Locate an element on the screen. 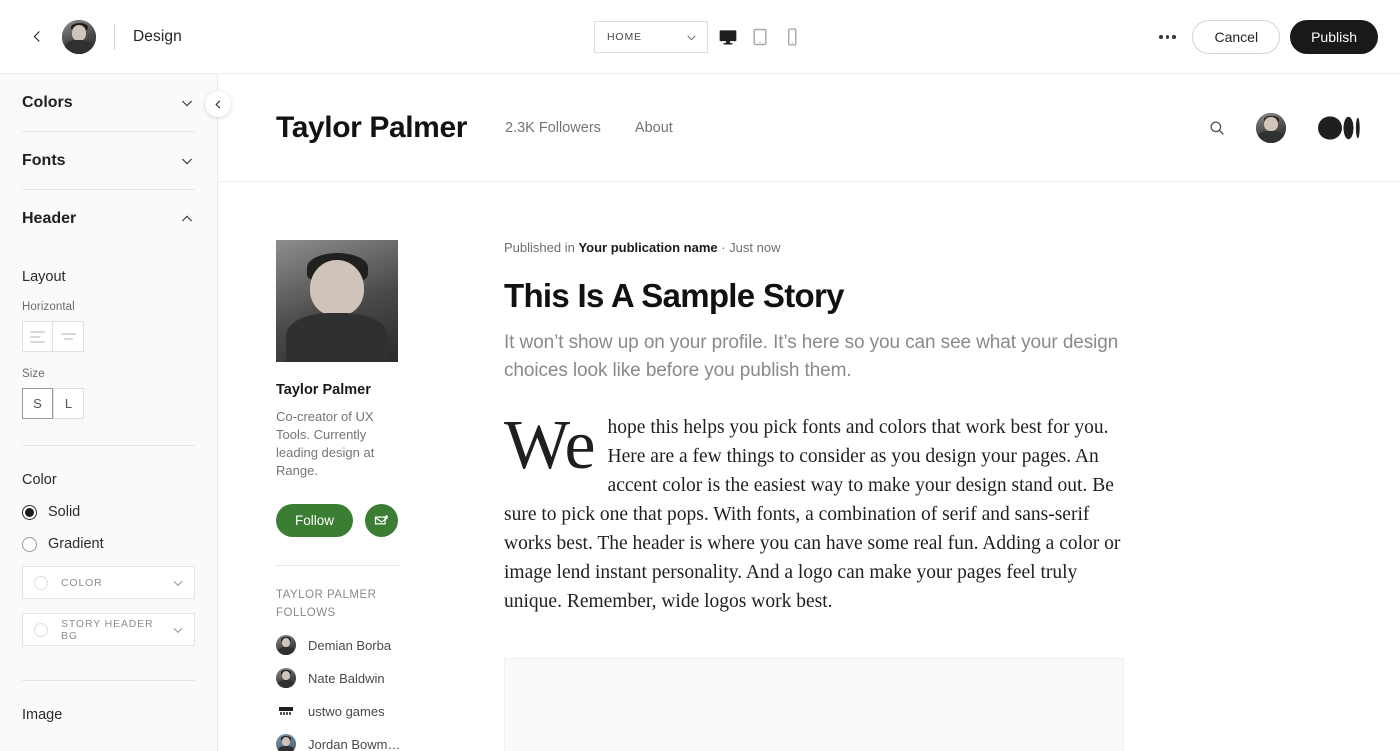  page-select-value: HOME is located at coordinates (624, 37).